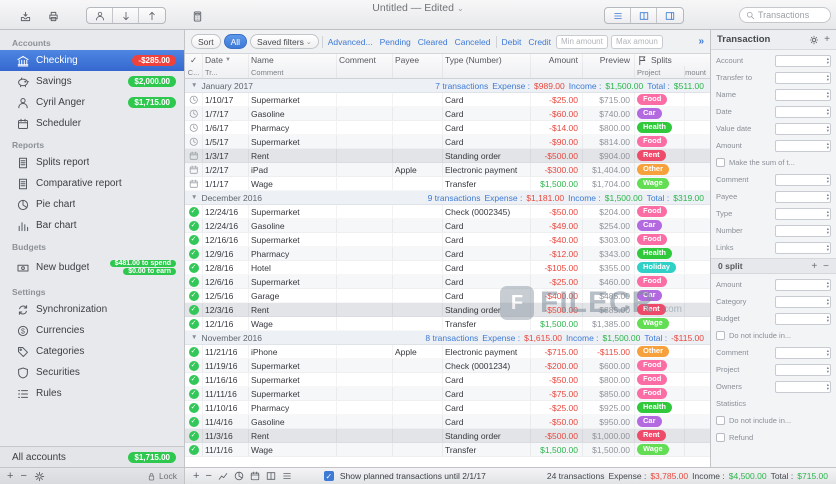 This screenshot has height=484, width=836. I want to click on sidebar-item-rules: Rules, so click(92, 393).